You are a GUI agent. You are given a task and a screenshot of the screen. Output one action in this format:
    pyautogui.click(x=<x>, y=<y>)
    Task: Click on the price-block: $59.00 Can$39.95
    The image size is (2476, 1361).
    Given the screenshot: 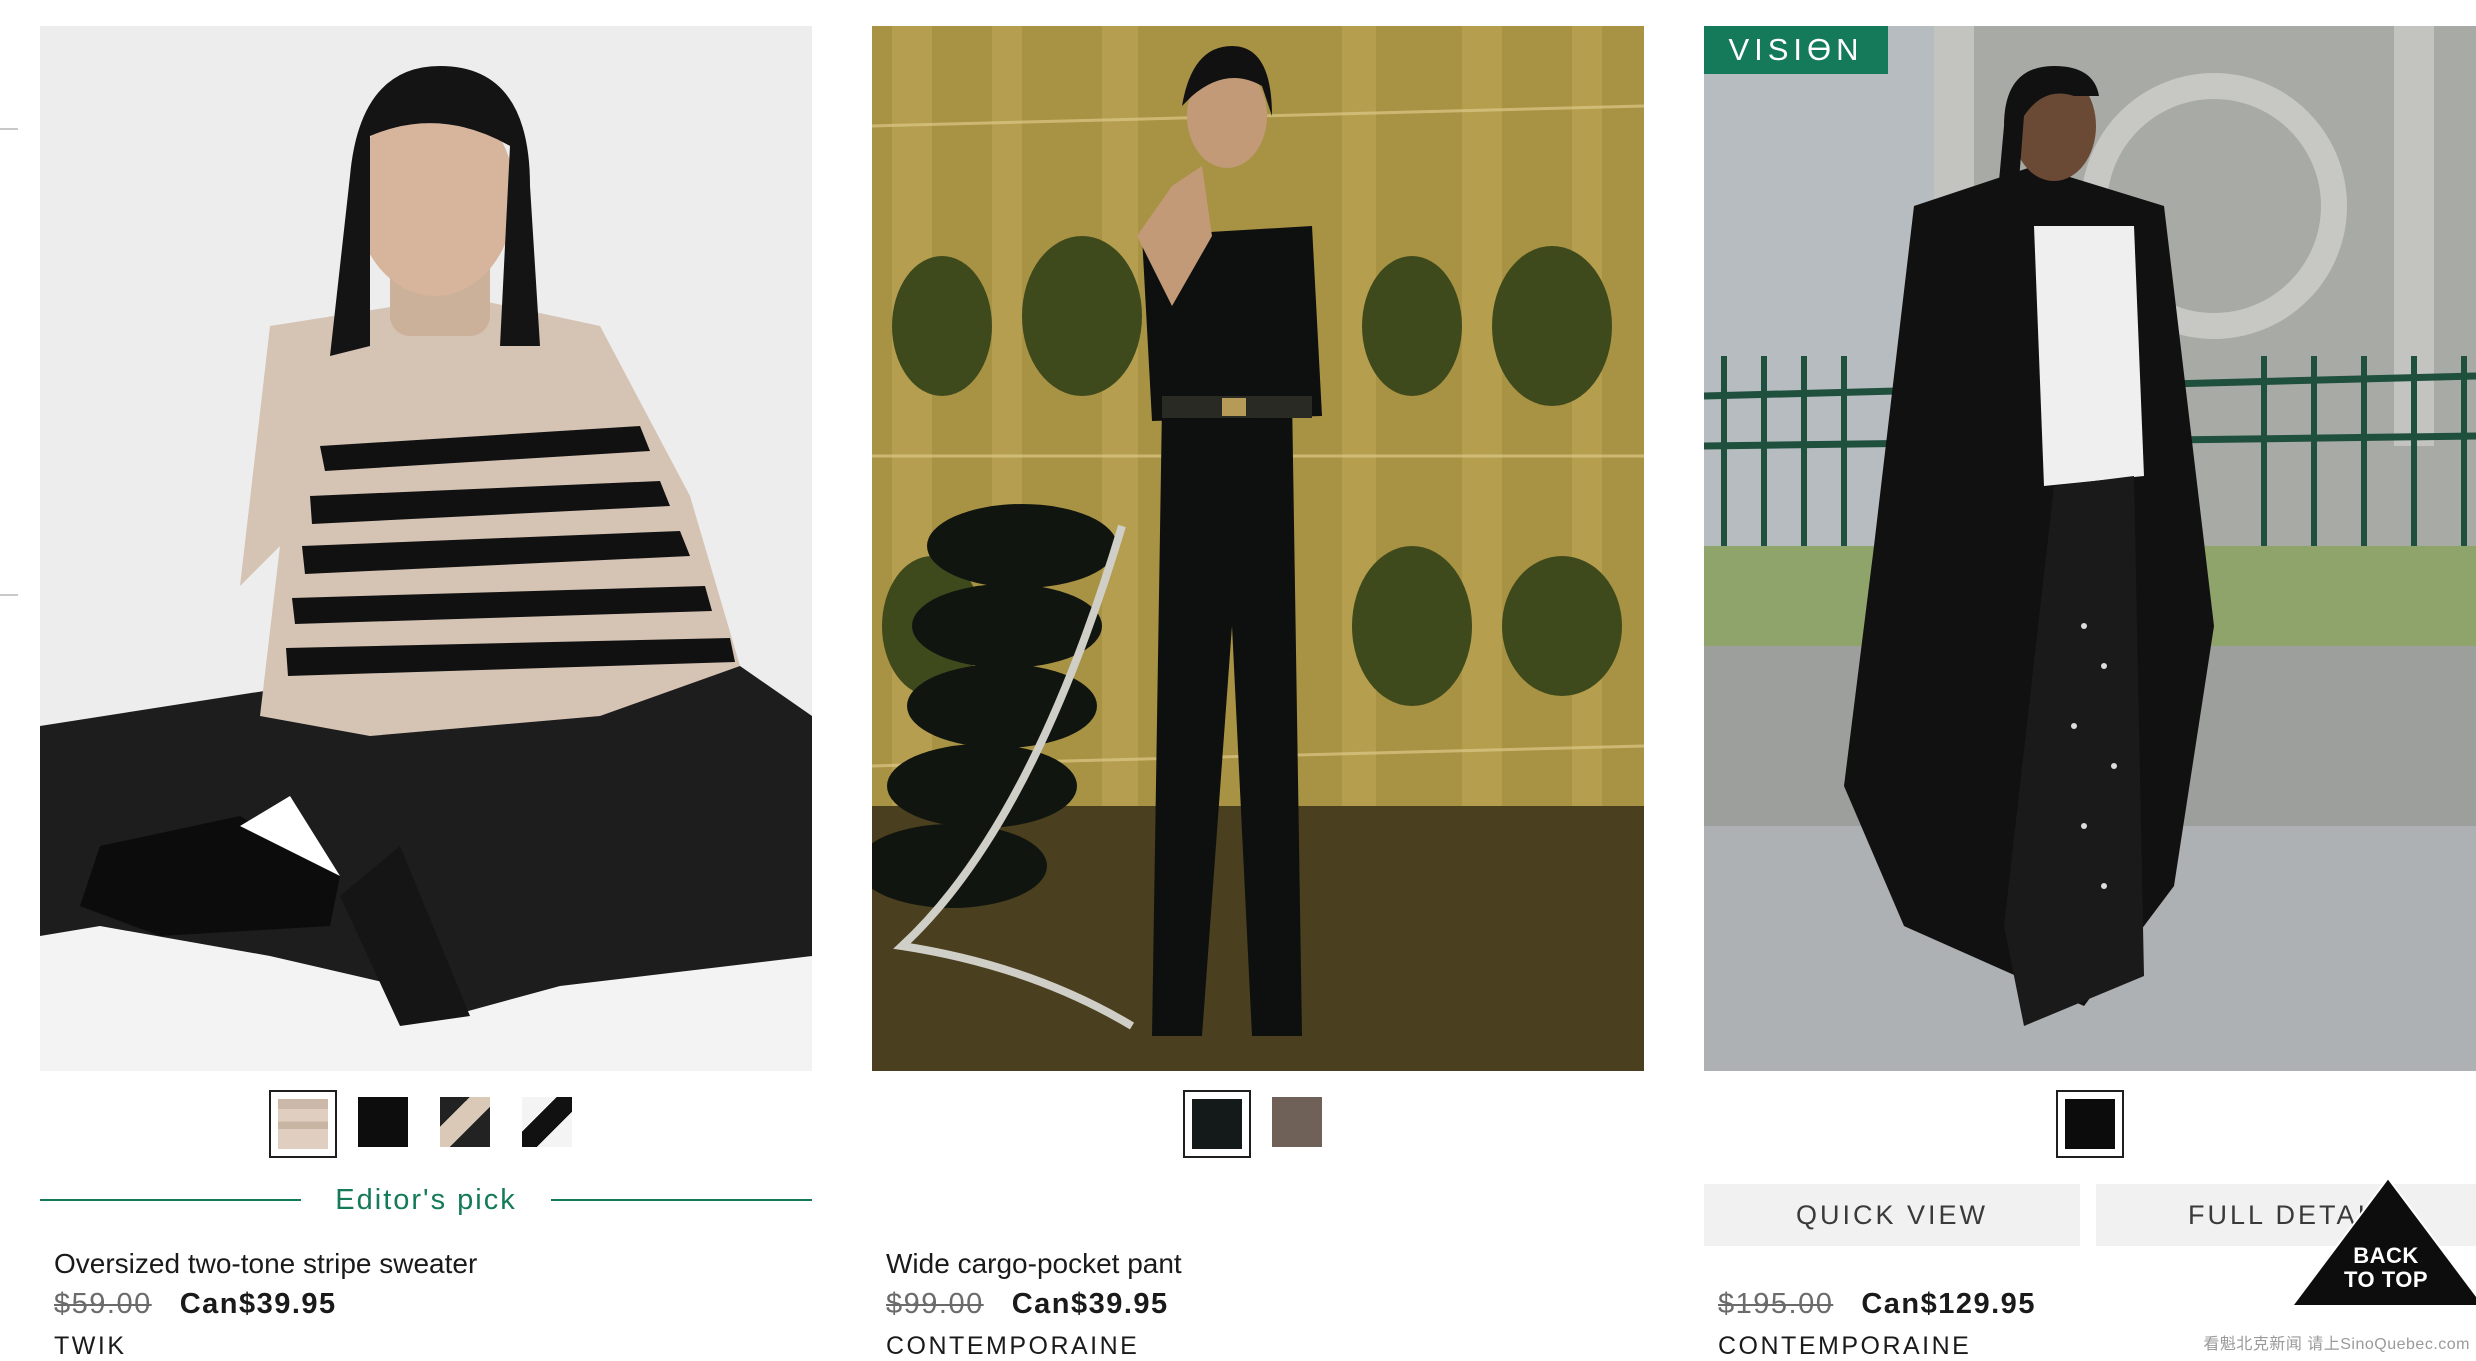 What is the action you would take?
    pyautogui.click(x=195, y=1304)
    